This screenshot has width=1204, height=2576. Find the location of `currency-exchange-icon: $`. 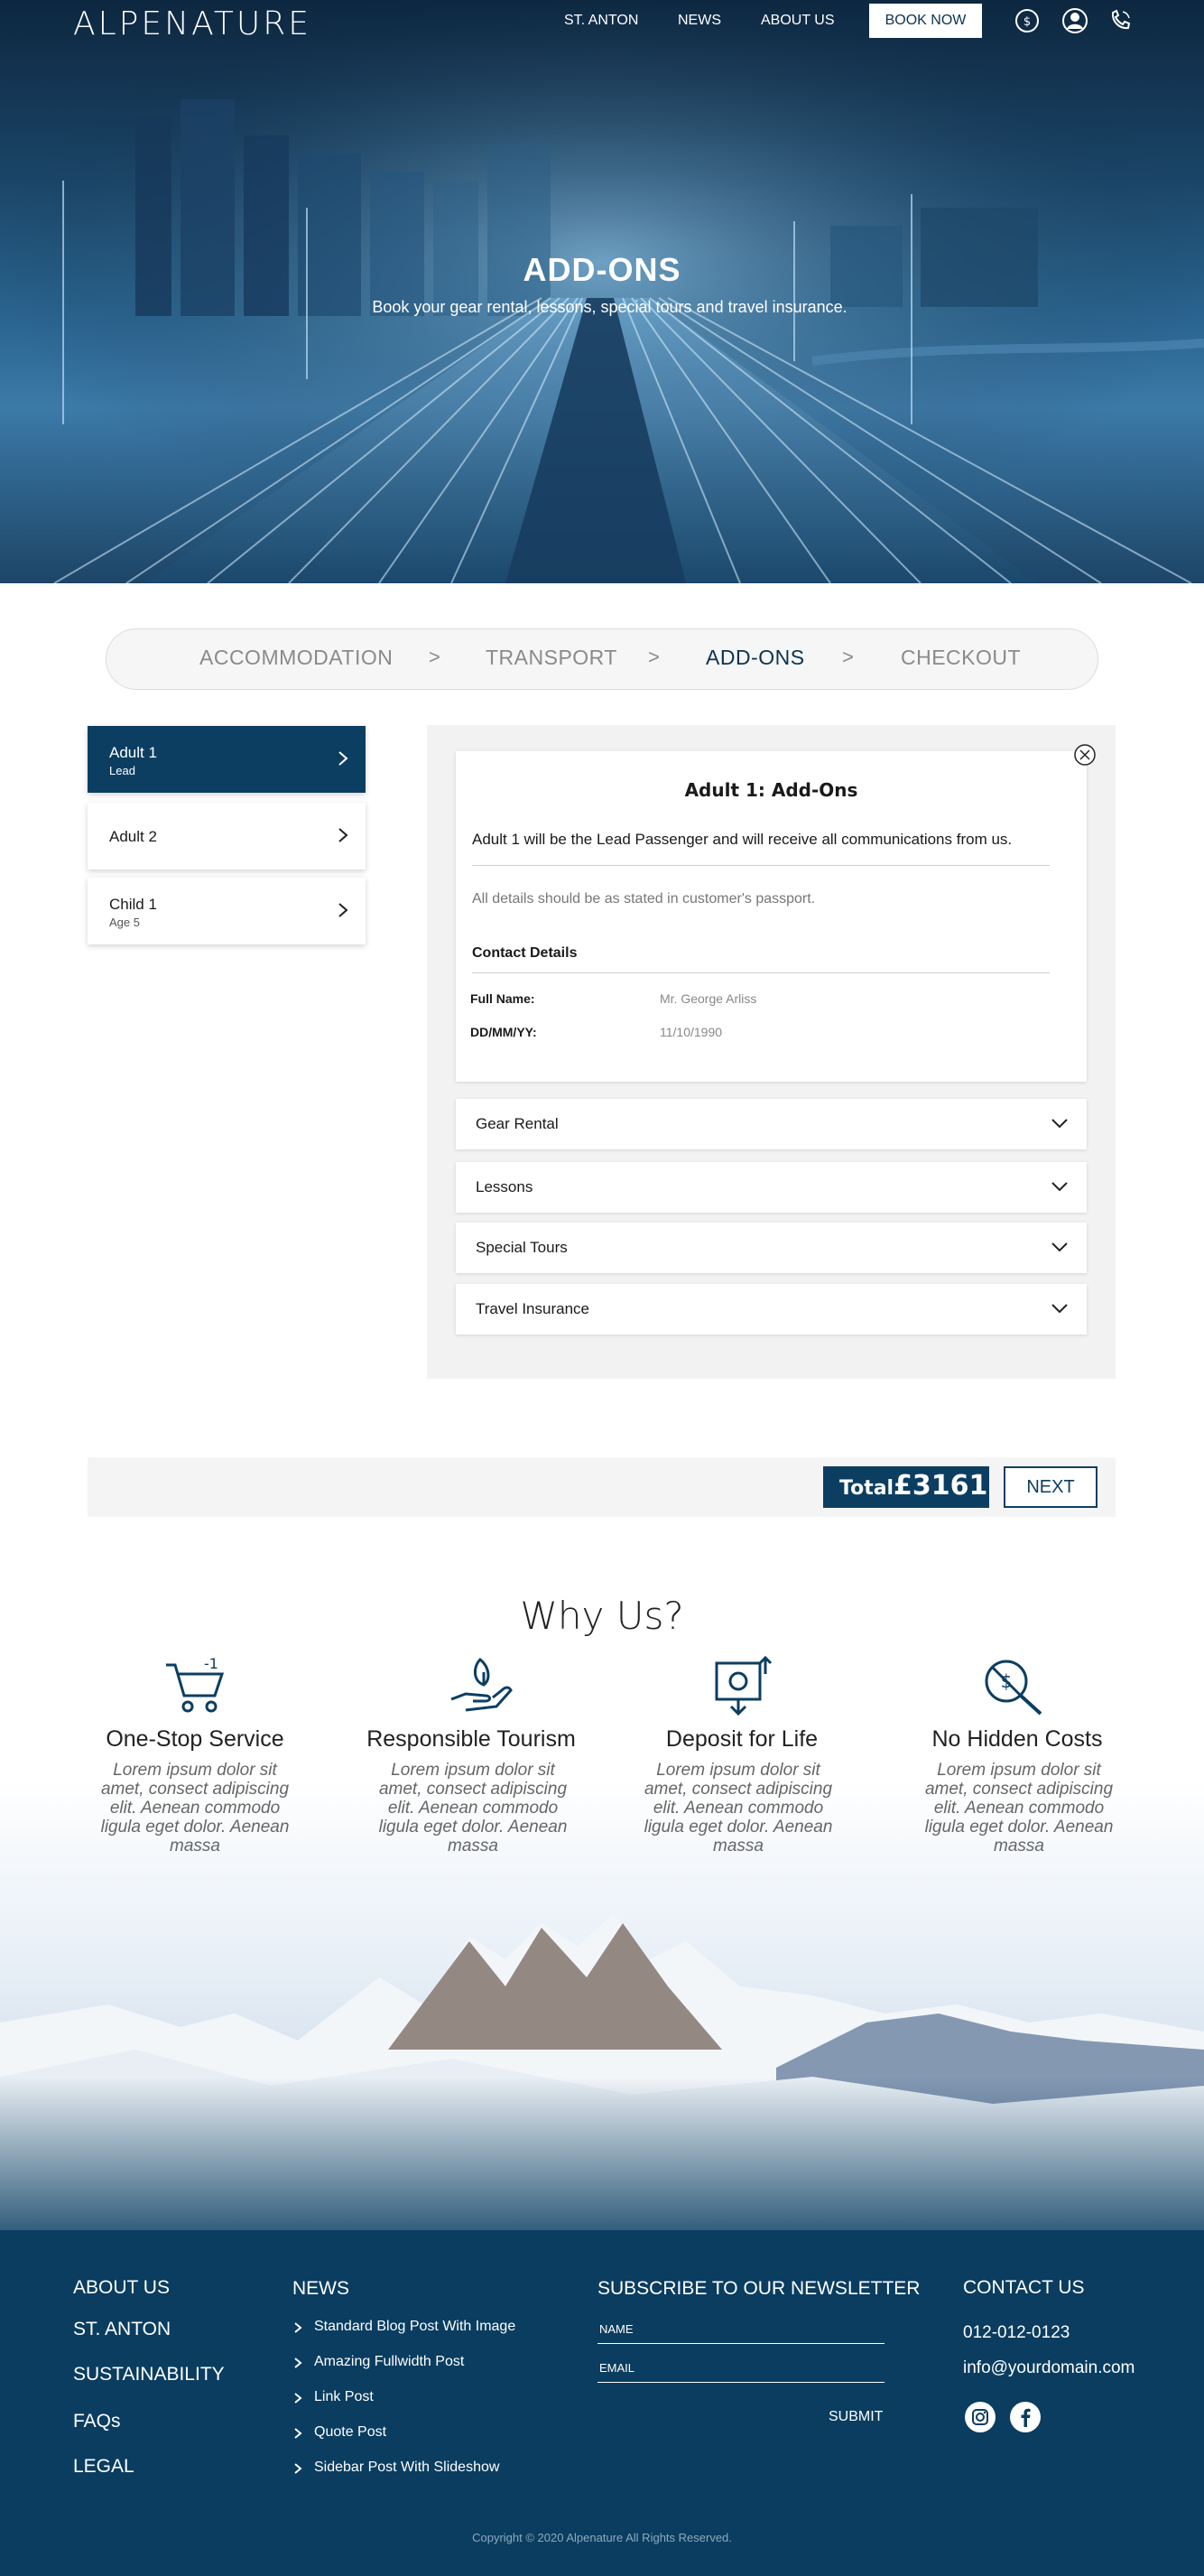

currency-exchange-icon: $ is located at coordinates (1027, 20).